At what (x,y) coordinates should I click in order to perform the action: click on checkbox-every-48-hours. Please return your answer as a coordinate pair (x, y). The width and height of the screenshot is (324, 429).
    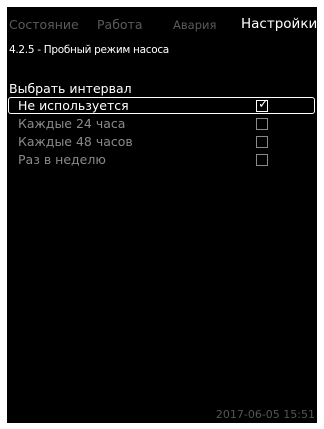
    Looking at the image, I should click on (262, 142).